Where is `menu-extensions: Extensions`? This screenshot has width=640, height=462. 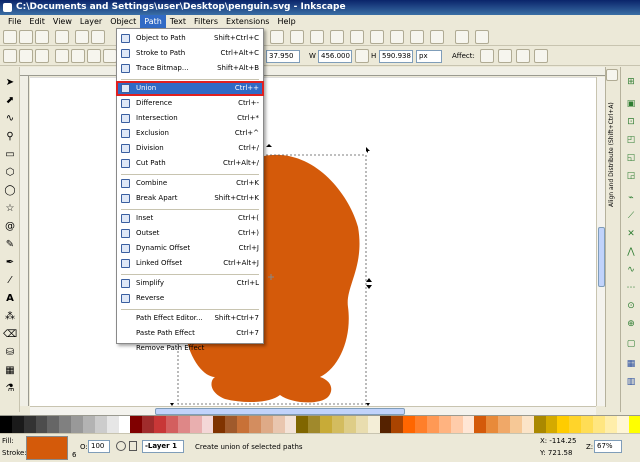
menu-extensions: Extensions is located at coordinates (247, 21).